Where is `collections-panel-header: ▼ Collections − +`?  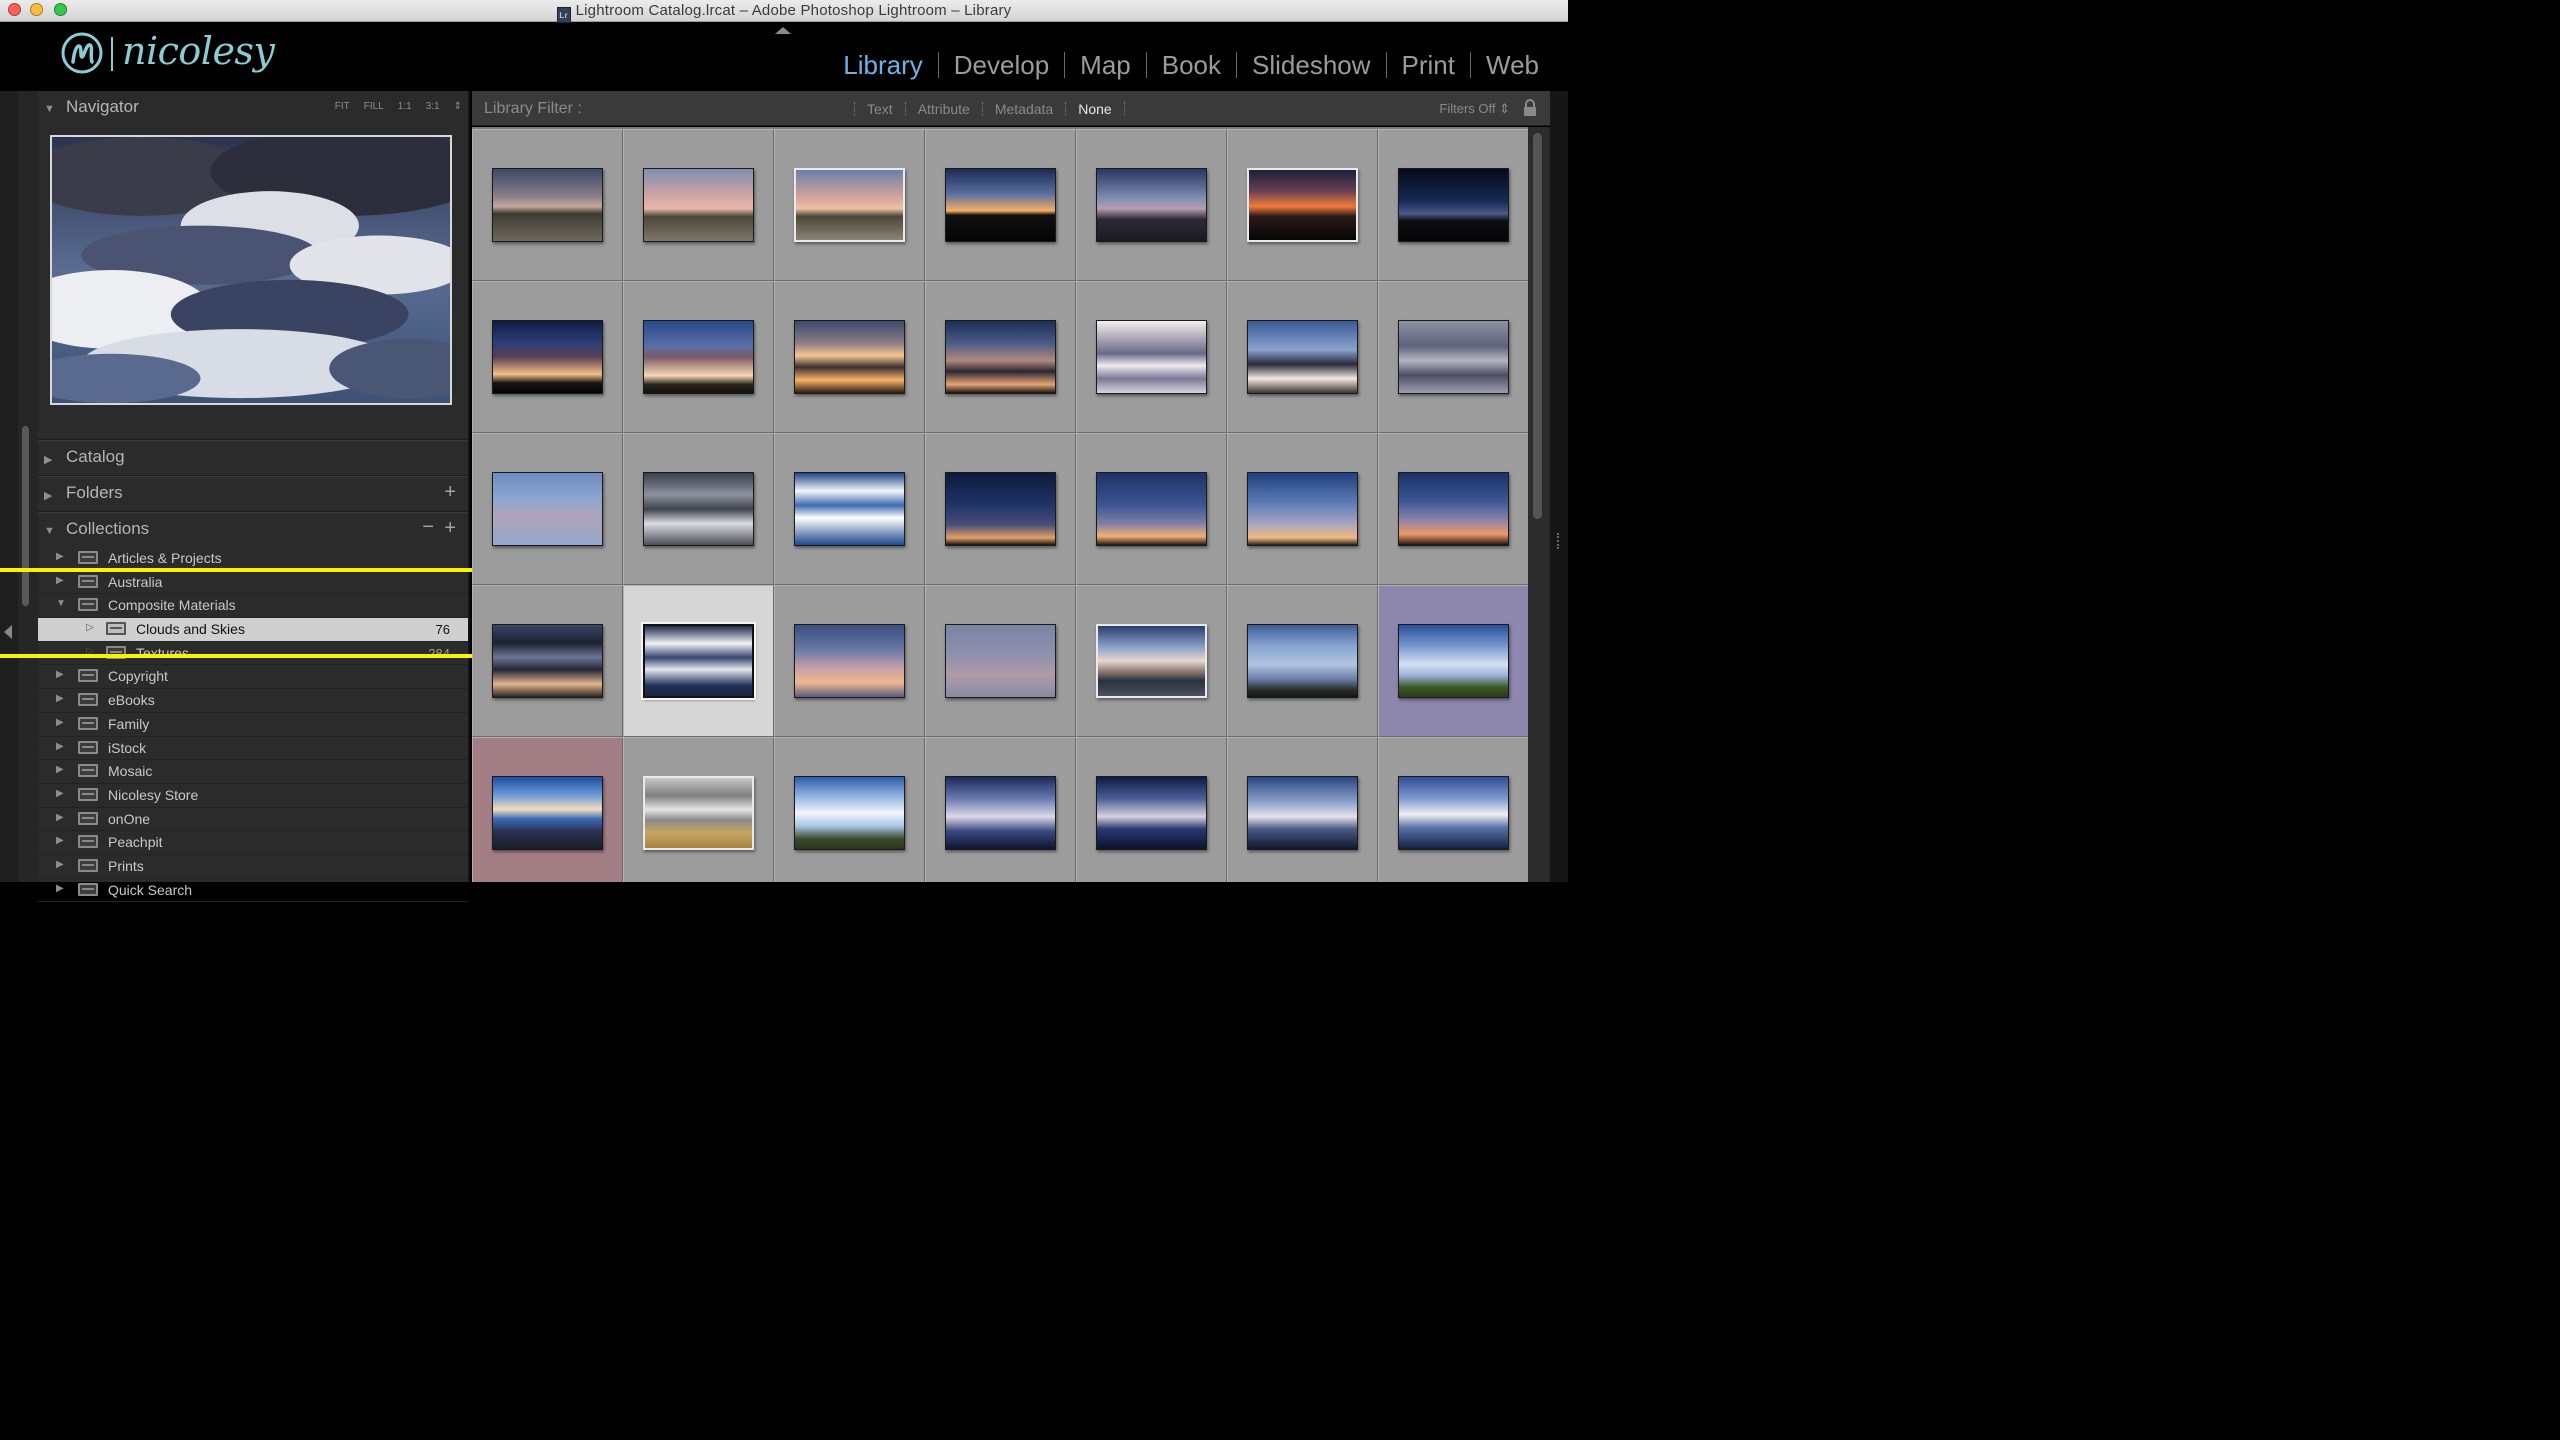 collections-panel-header: ▼ Collections − + is located at coordinates (253, 530).